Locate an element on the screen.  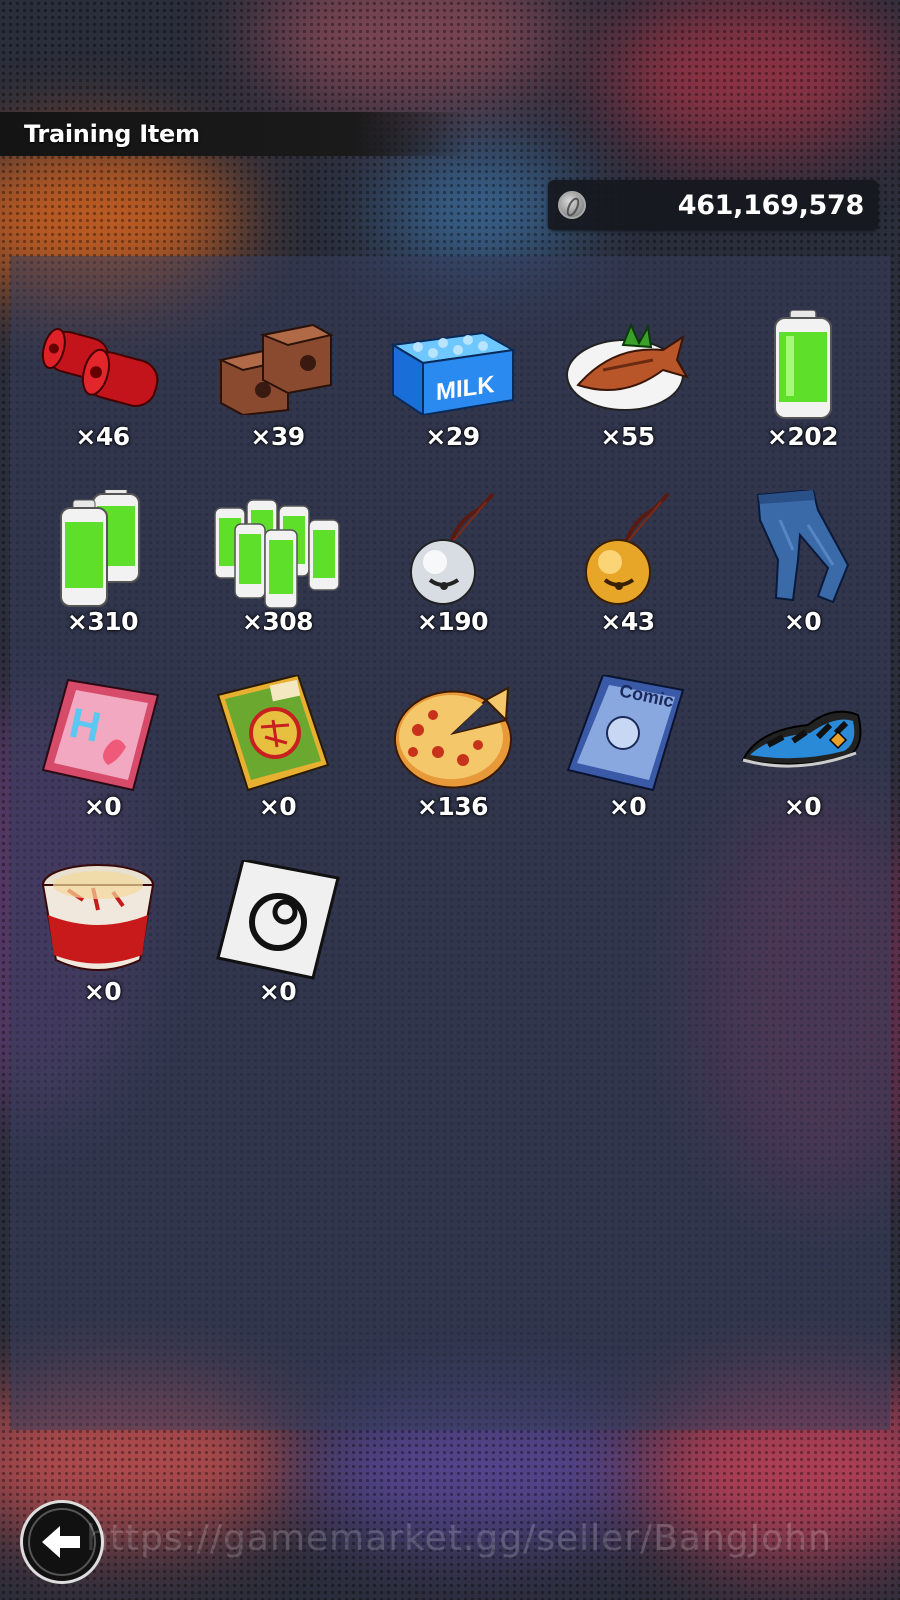
slipper-icon is located at coordinates (803, 735).